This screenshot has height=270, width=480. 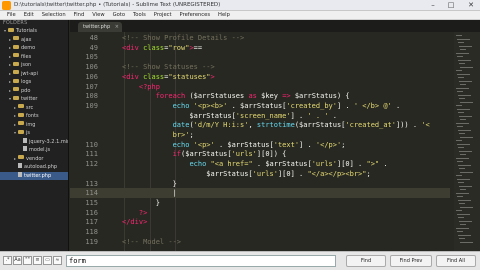 I want to click on sidebar-item-autoload-php: autoload.php, so click(x=34, y=167).